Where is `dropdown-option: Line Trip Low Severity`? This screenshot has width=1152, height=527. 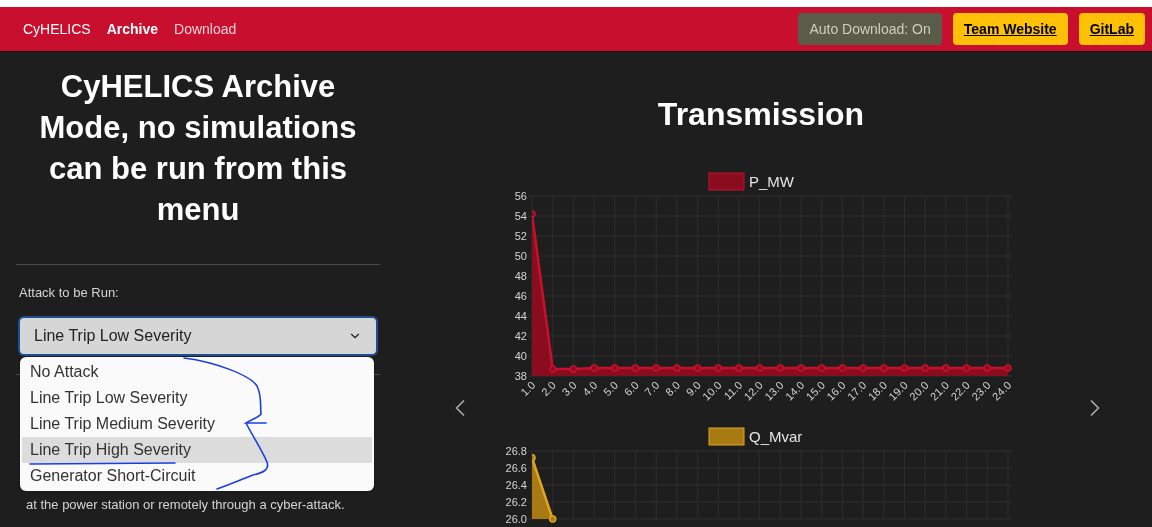
dropdown-option: Line Trip Low Severity is located at coordinates (197, 398).